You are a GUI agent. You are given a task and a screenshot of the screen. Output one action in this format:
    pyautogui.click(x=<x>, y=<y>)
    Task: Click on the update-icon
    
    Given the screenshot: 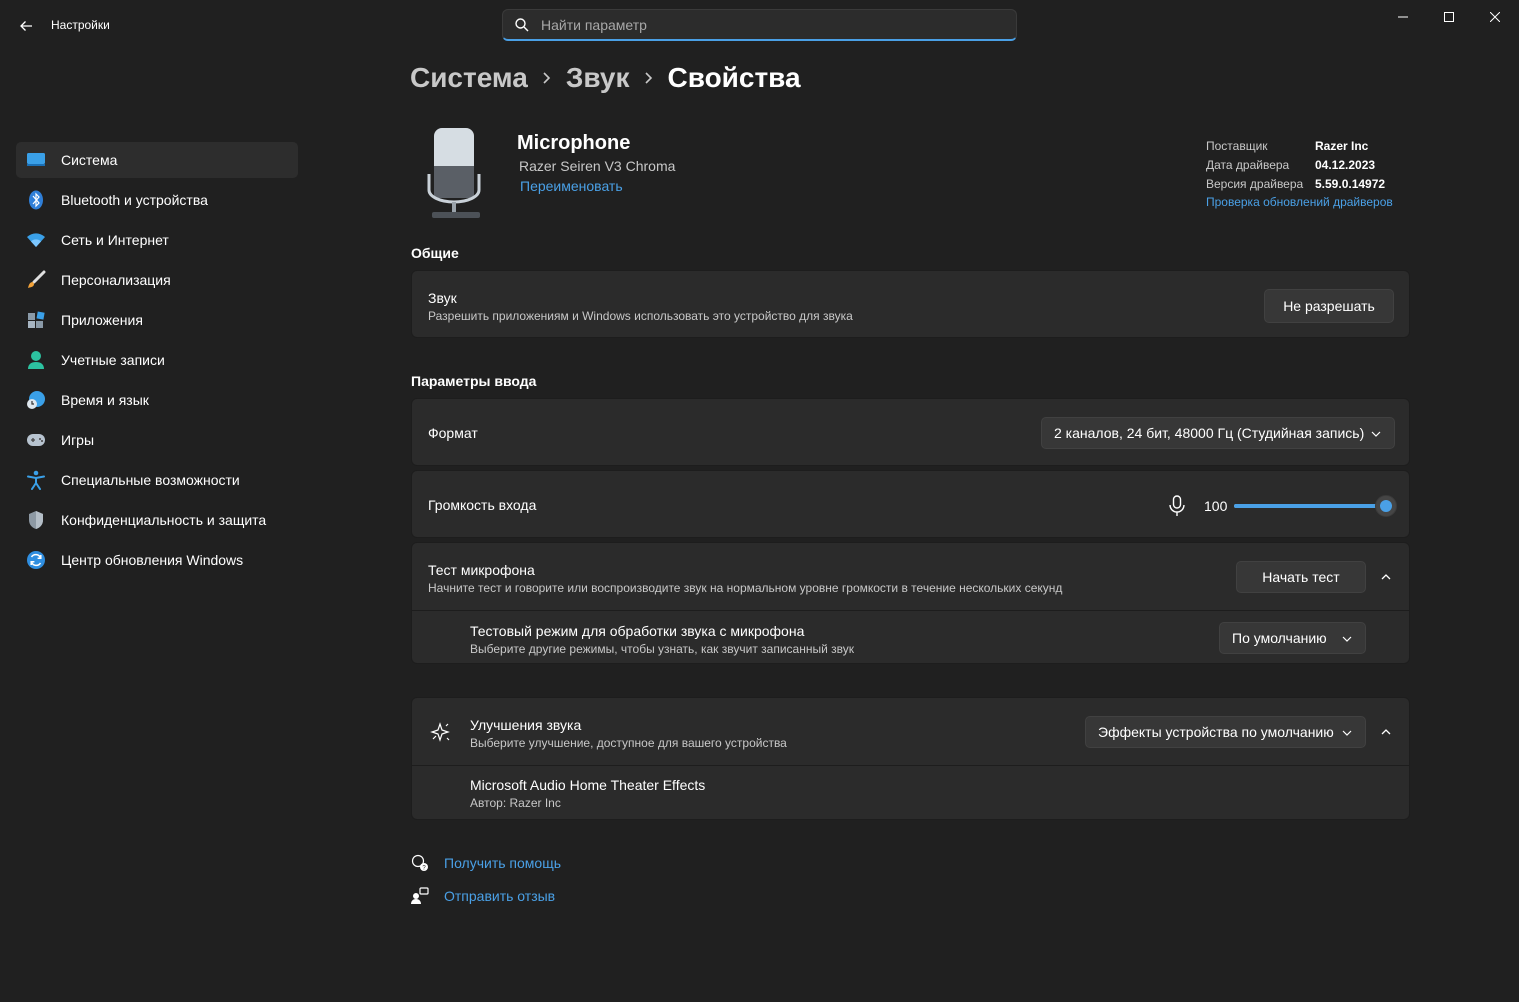 What is the action you would take?
    pyautogui.click(x=36, y=560)
    